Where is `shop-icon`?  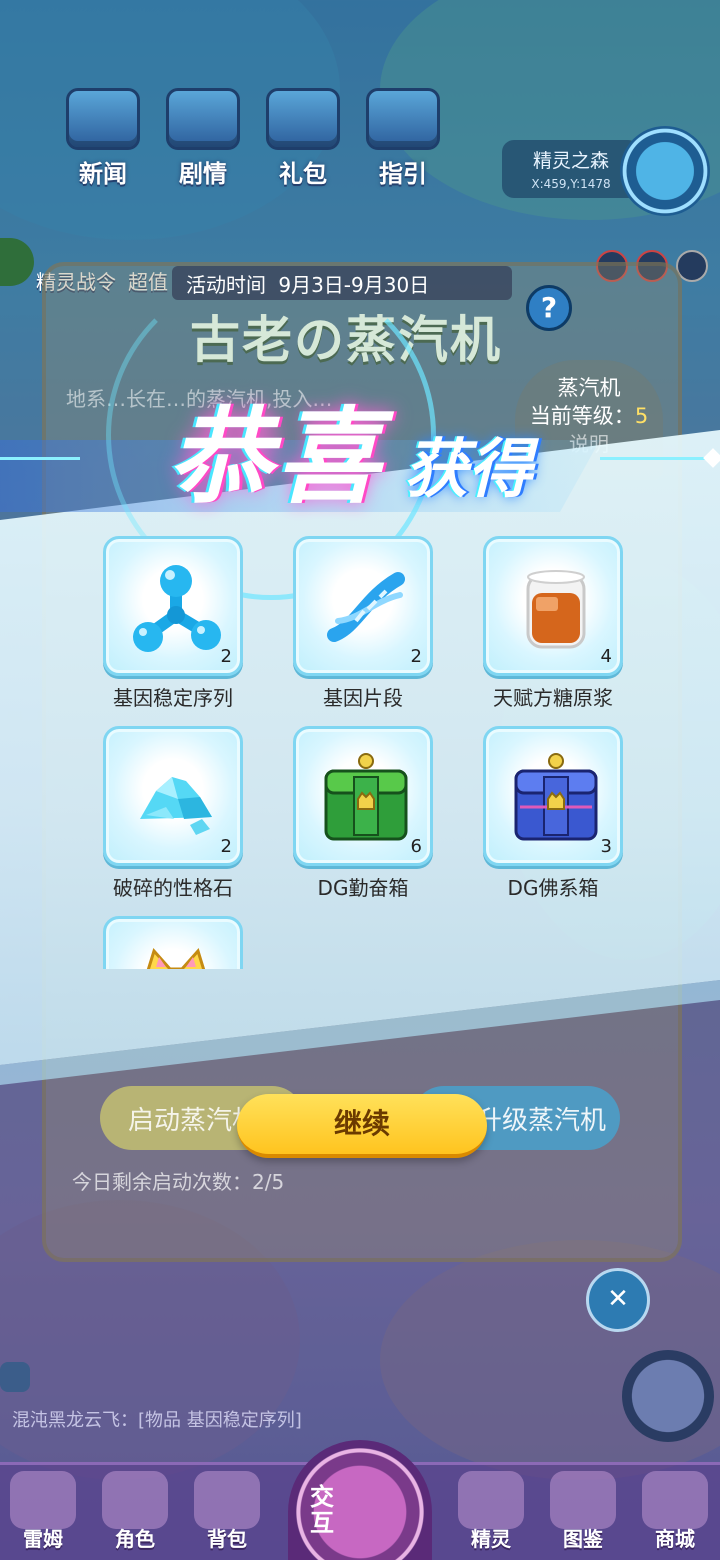
shop-icon is located at coordinates (675, 1500).